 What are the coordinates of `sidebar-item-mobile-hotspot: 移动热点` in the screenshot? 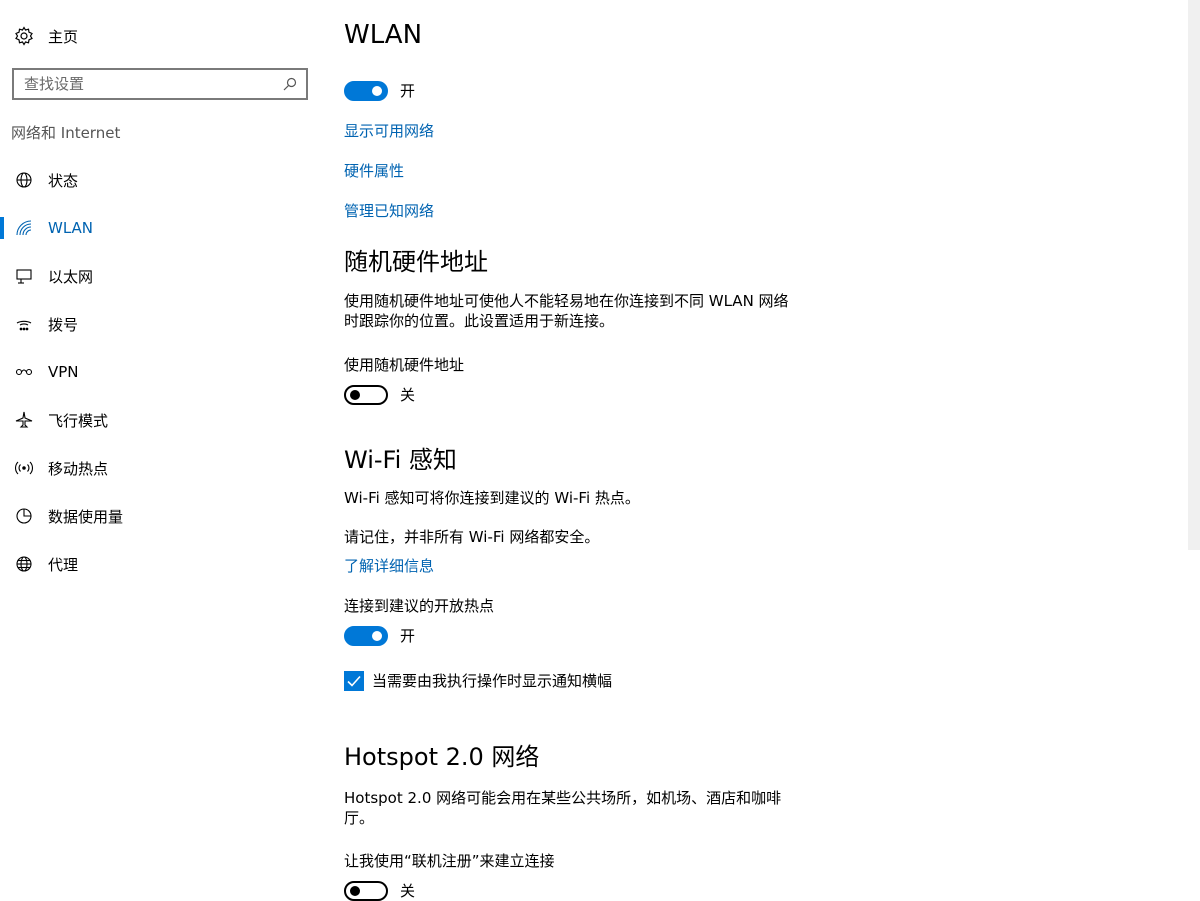 It's located at (160, 468).